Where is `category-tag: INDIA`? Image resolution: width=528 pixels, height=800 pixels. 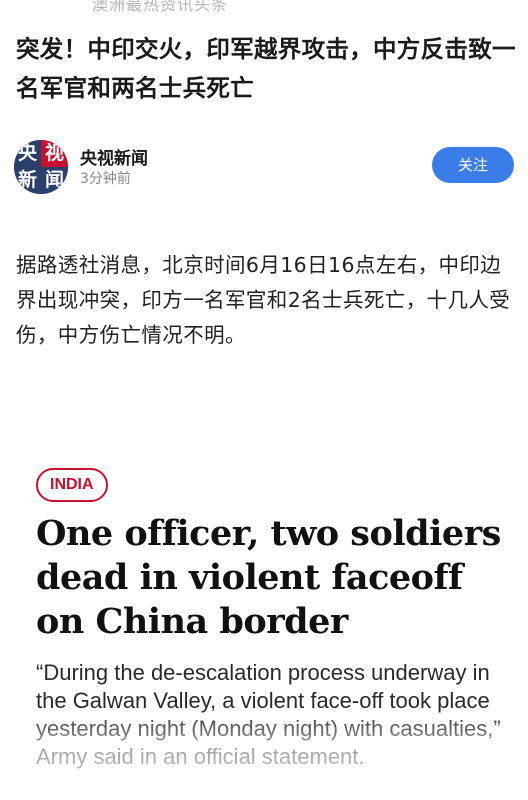 category-tag: INDIA is located at coordinates (72, 485).